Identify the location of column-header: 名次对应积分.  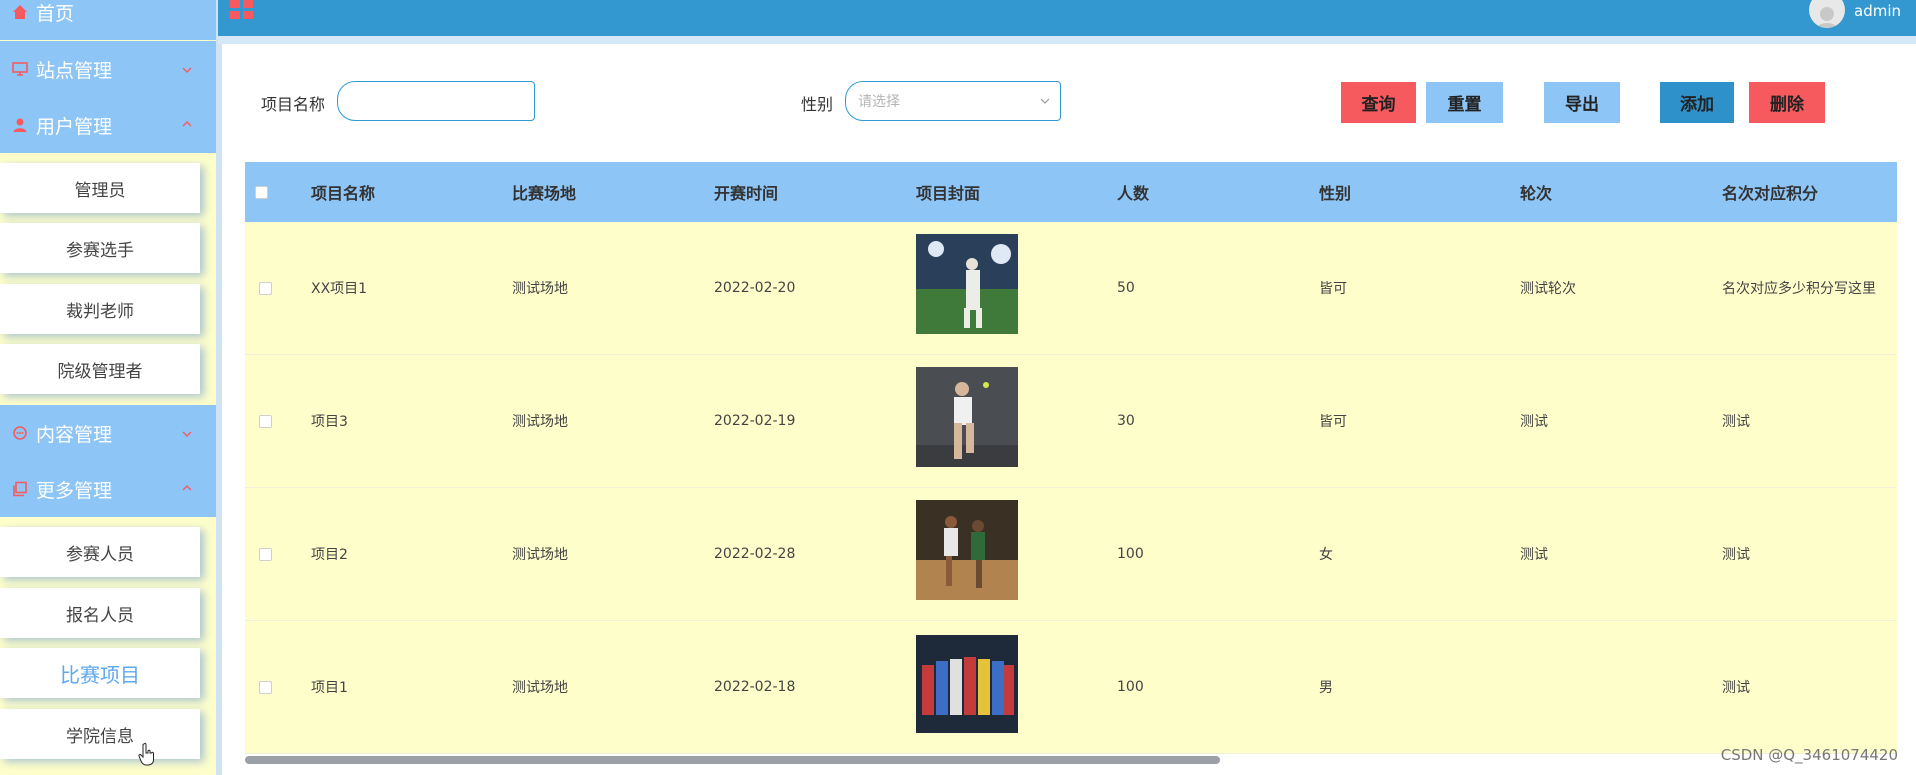
(1770, 192).